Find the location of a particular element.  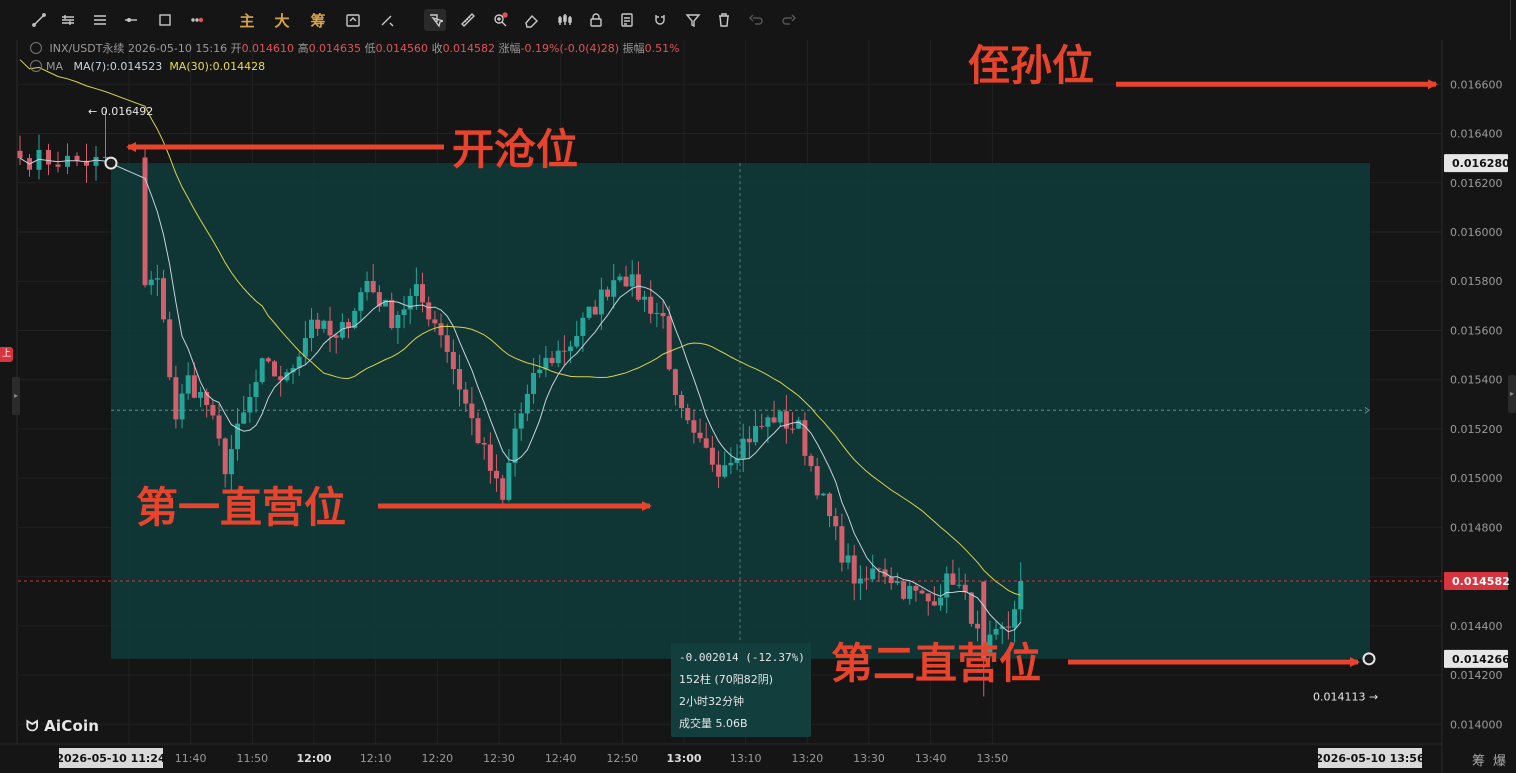

open-label: 开 is located at coordinates (236, 48).